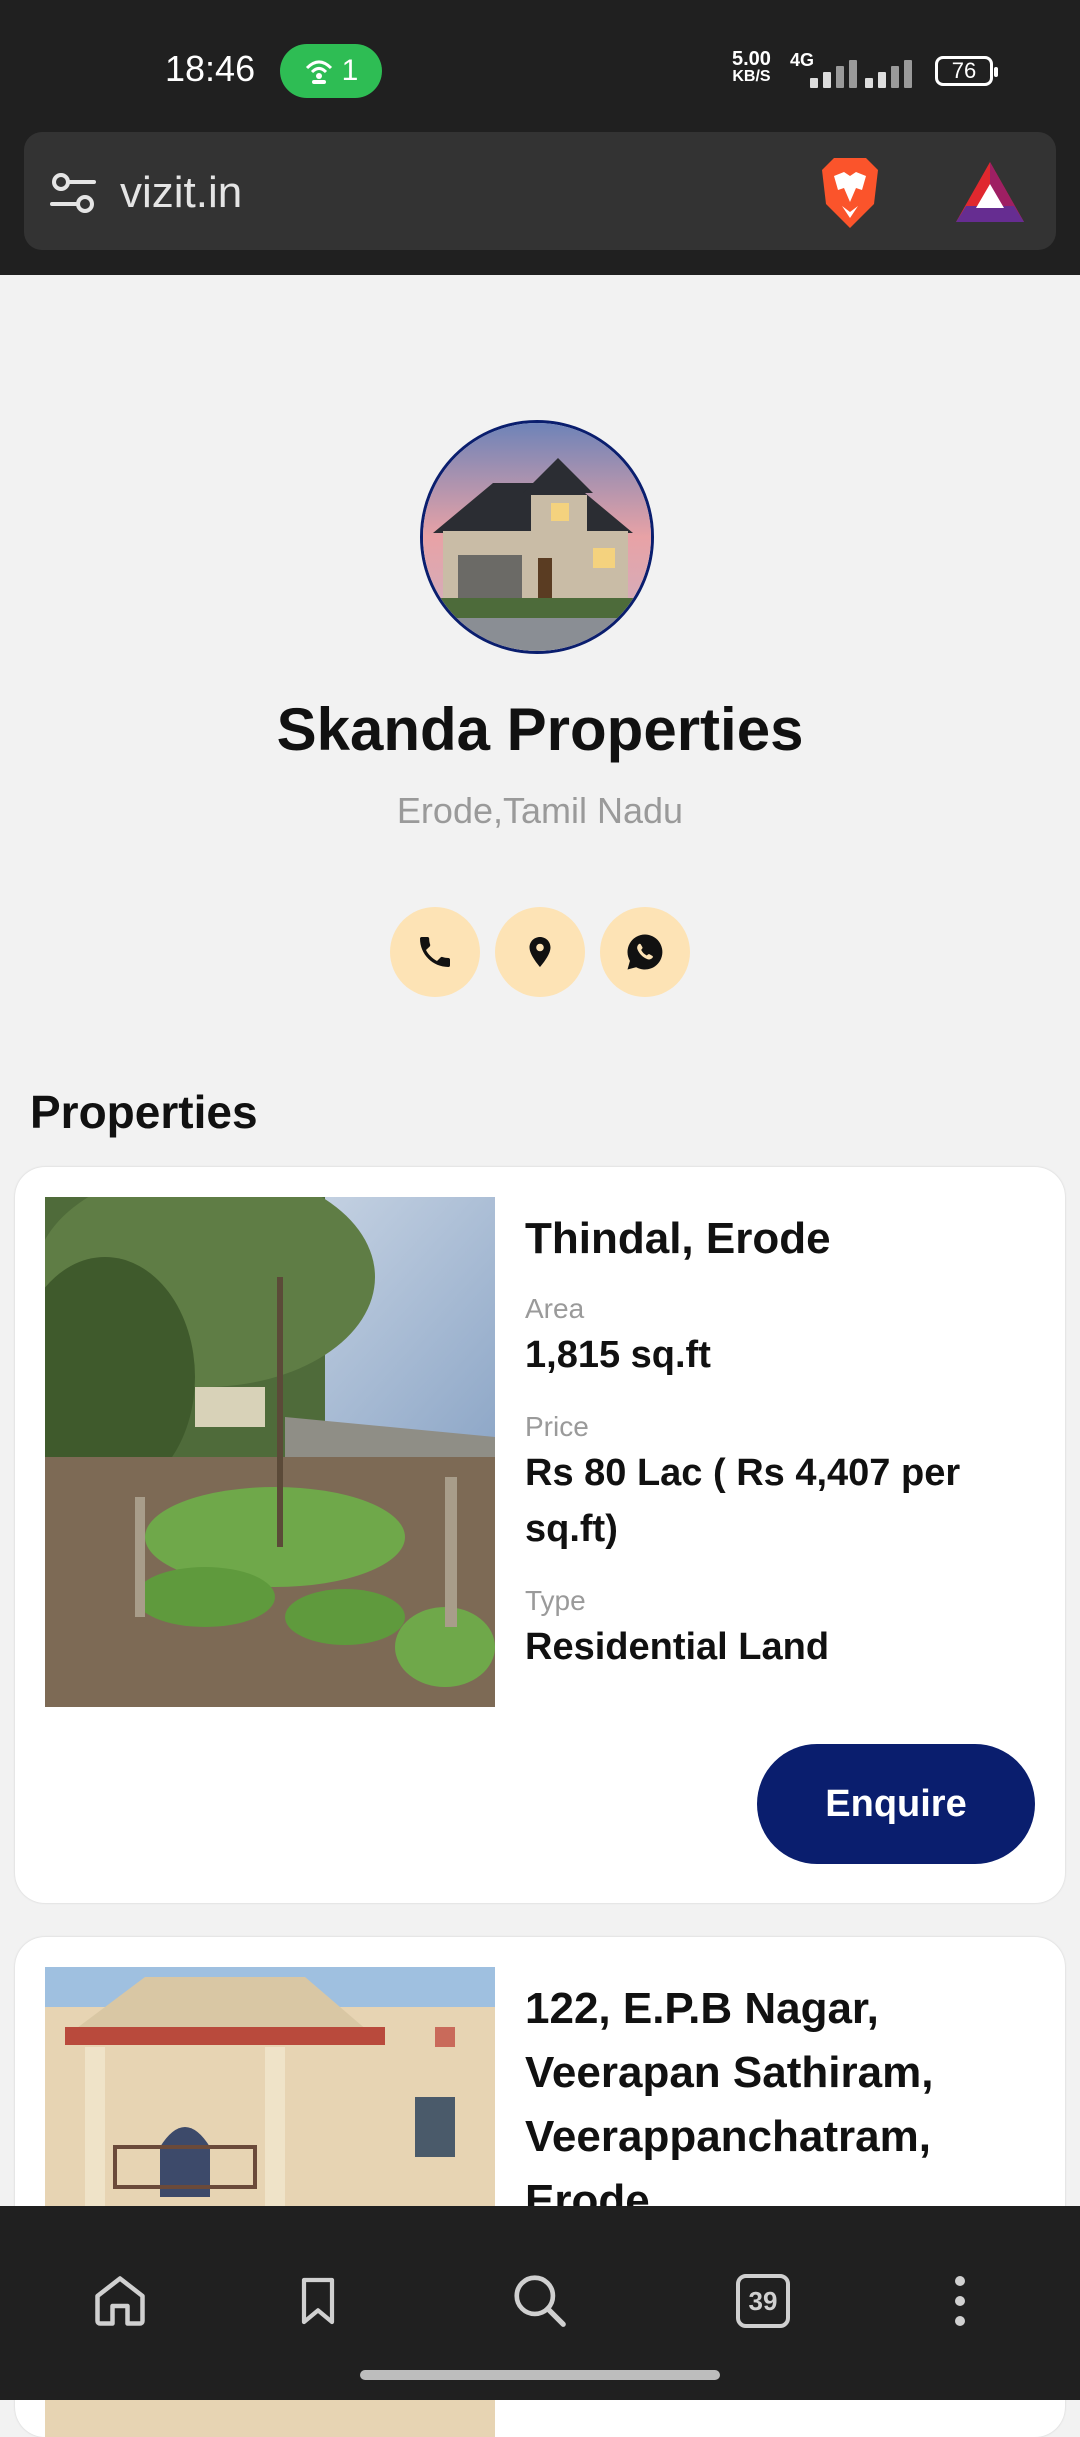 This screenshot has height=2437, width=1080. What do you see at coordinates (537, 537) in the screenshot?
I see `business-avatar` at bounding box center [537, 537].